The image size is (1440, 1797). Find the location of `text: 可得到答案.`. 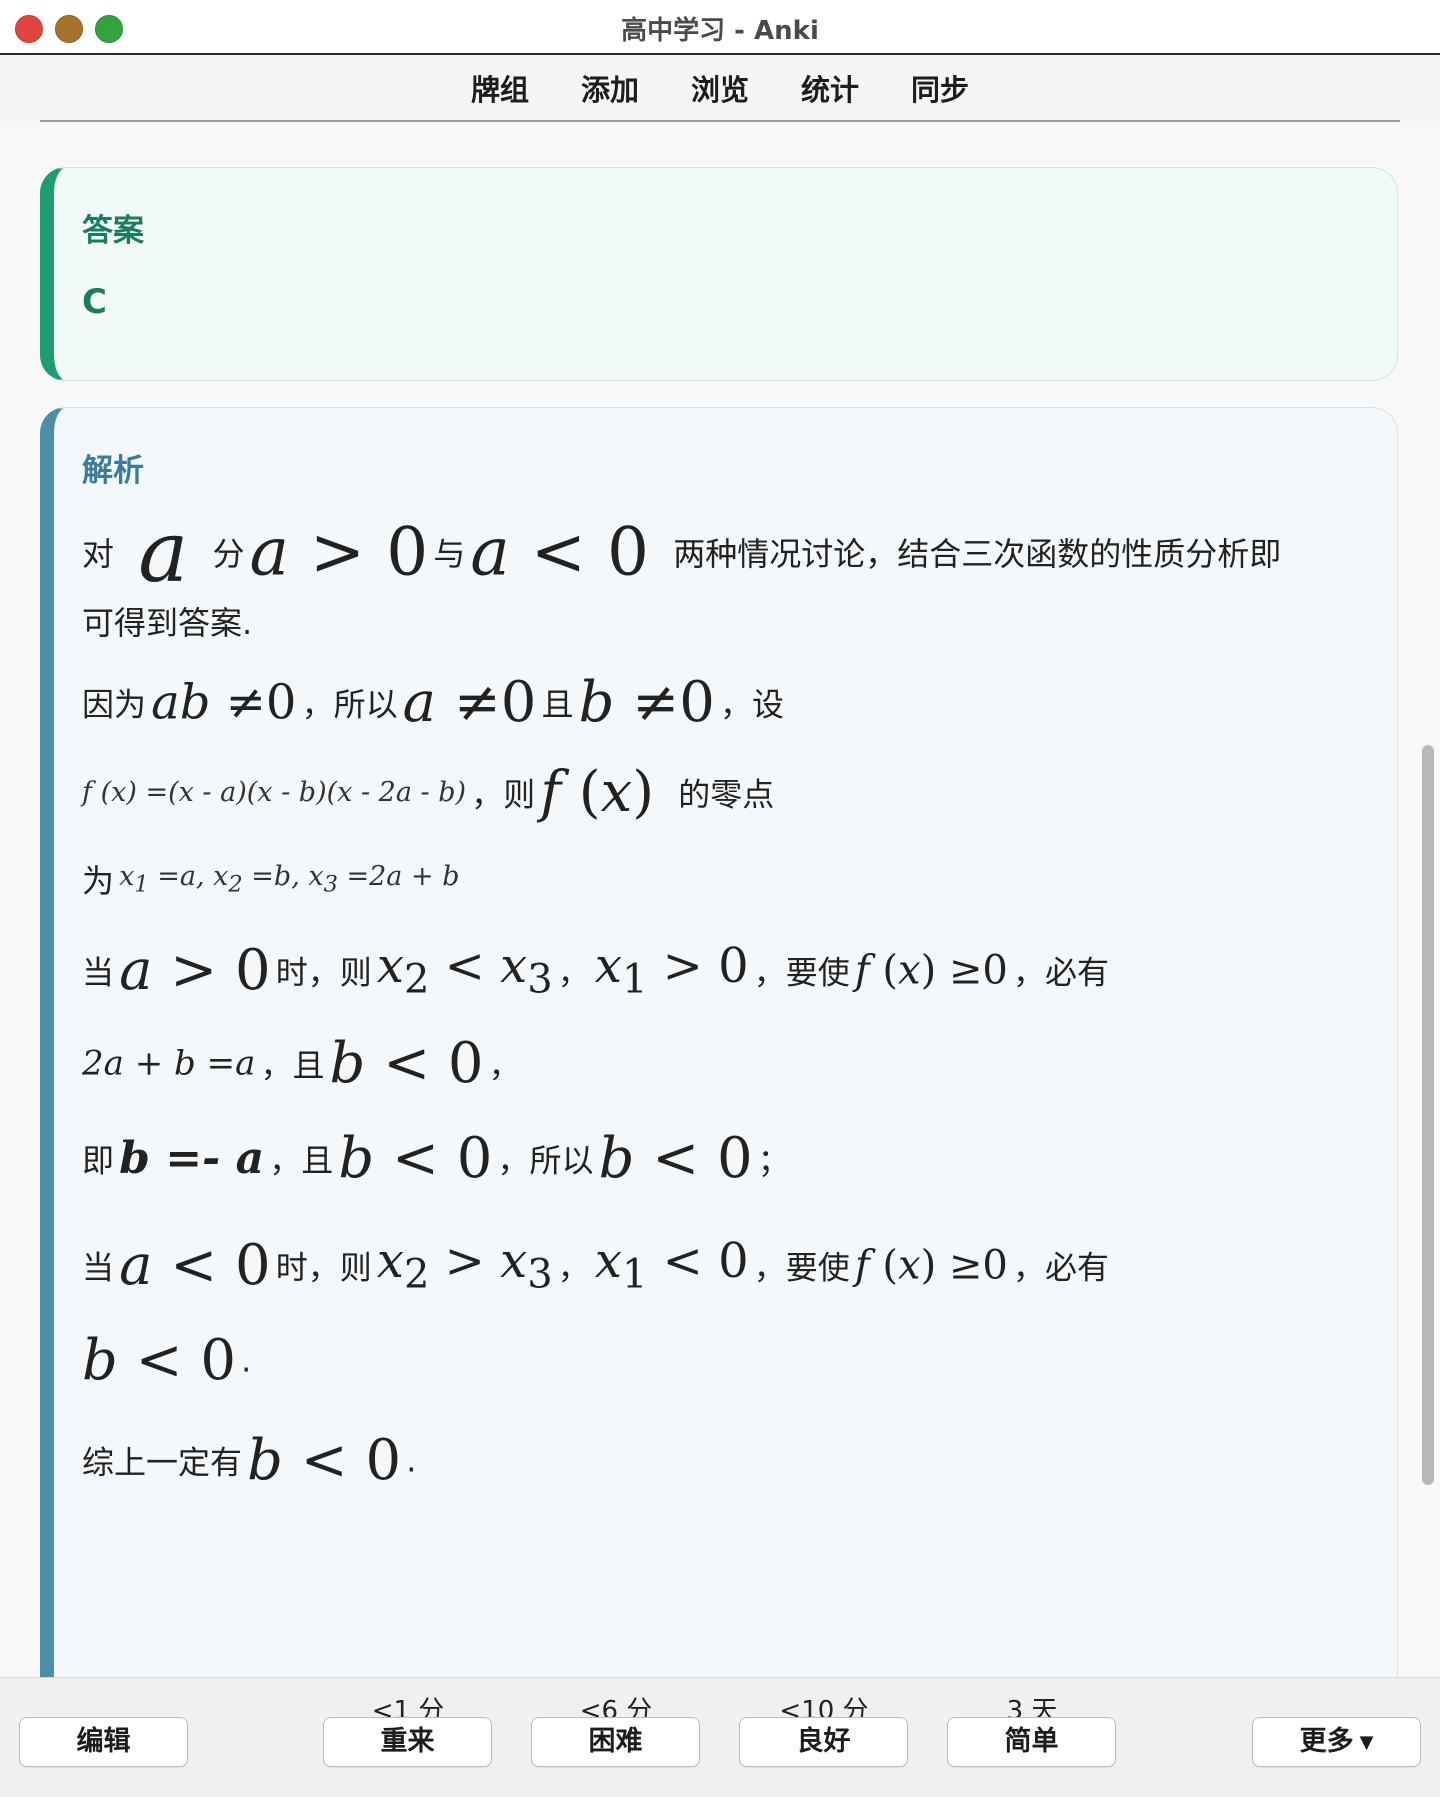

text: 可得到答案. is located at coordinates (167, 623).